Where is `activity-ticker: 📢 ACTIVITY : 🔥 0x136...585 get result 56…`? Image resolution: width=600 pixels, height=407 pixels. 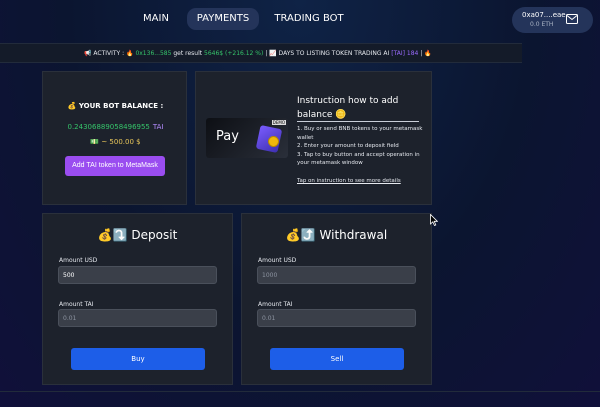
activity-ticker: 📢 ACTIVITY : 🔥 0x136...585 get result 56… is located at coordinates (261, 53).